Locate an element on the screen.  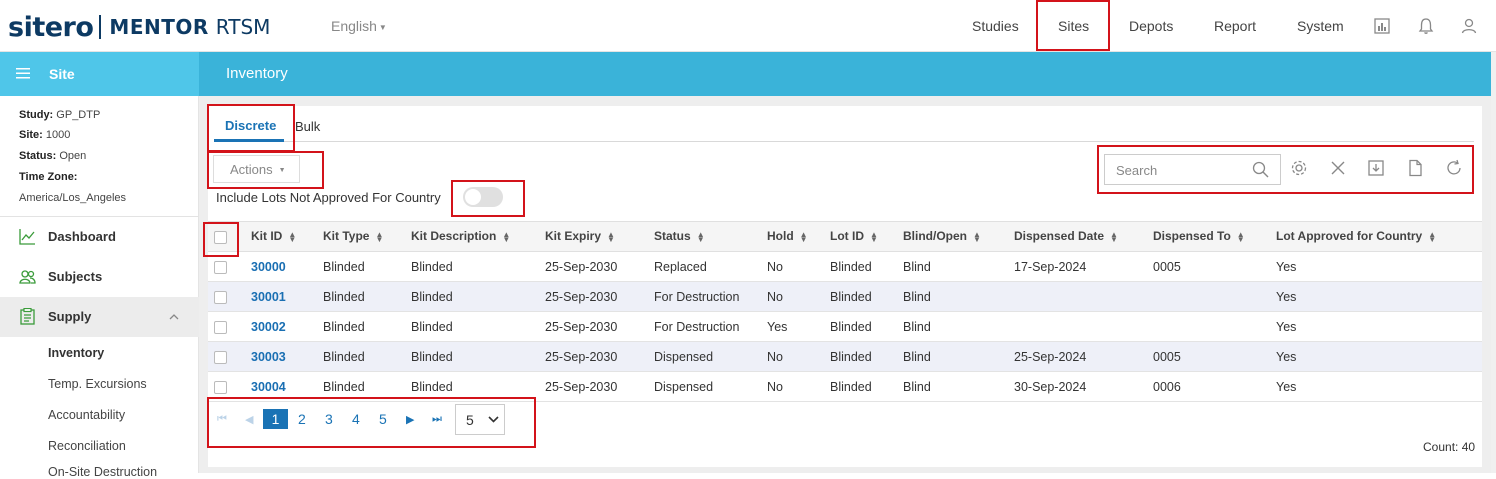
col-dispensed-date-header: Dispensed Date ▲ ▼ is located at coordinates (1066, 236).